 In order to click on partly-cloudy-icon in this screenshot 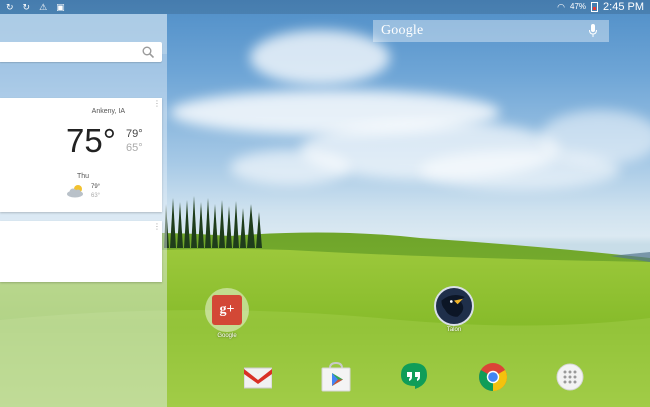, I will do `click(75, 191)`.